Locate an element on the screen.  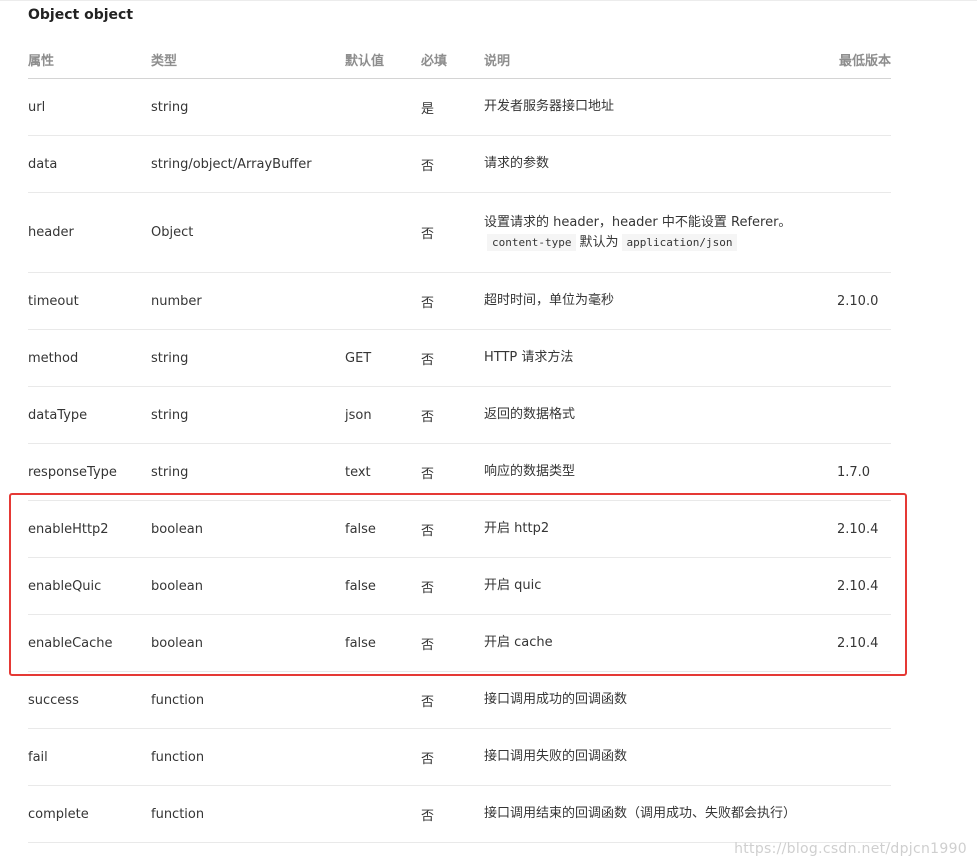
property-description: 开启 http2 is located at coordinates (660, 529).